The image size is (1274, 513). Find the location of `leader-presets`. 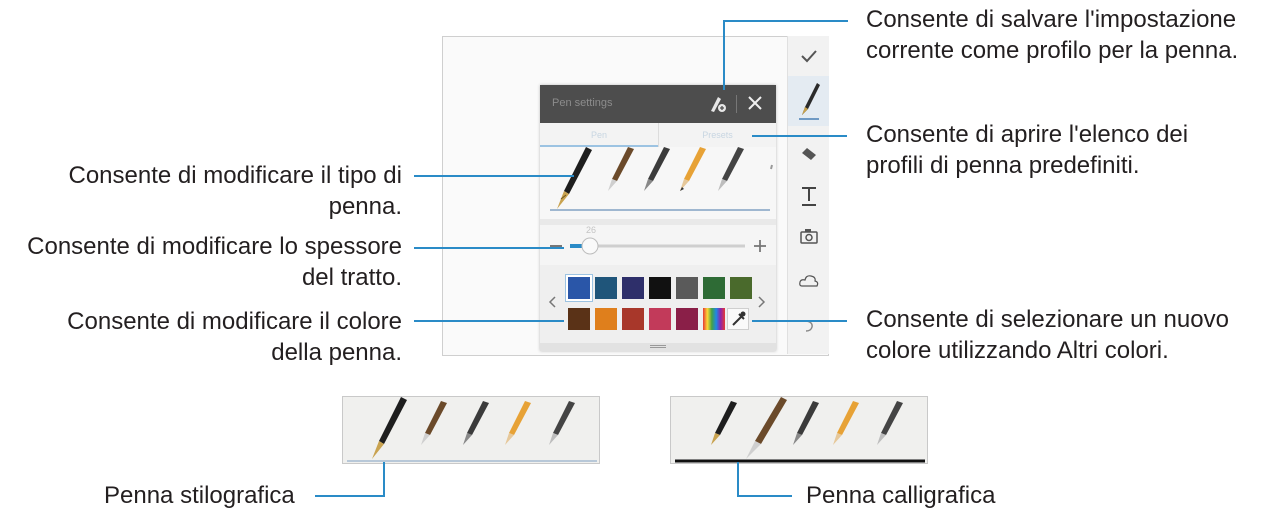

leader-presets is located at coordinates (799, 136).